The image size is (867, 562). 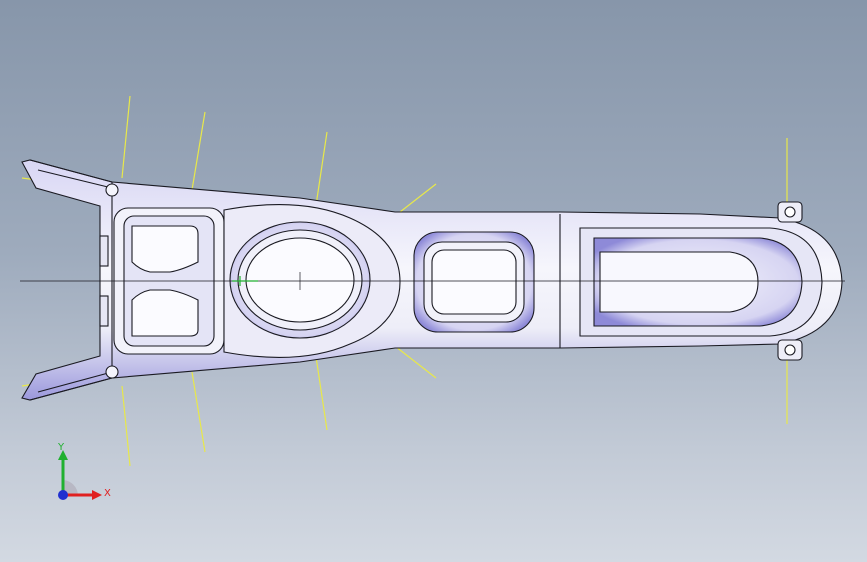 I want to click on coordinate-triad: Y X, so click(x=83, y=475).